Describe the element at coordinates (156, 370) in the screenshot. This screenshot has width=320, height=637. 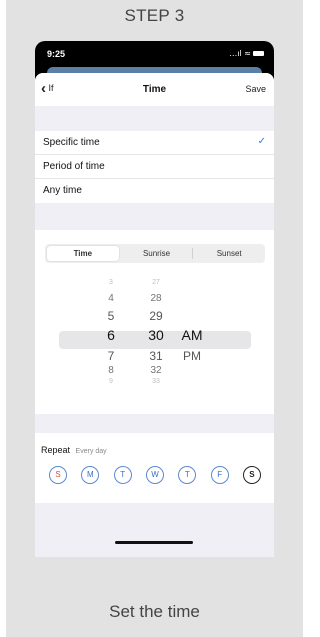
I see `picker-value: 32` at that location.